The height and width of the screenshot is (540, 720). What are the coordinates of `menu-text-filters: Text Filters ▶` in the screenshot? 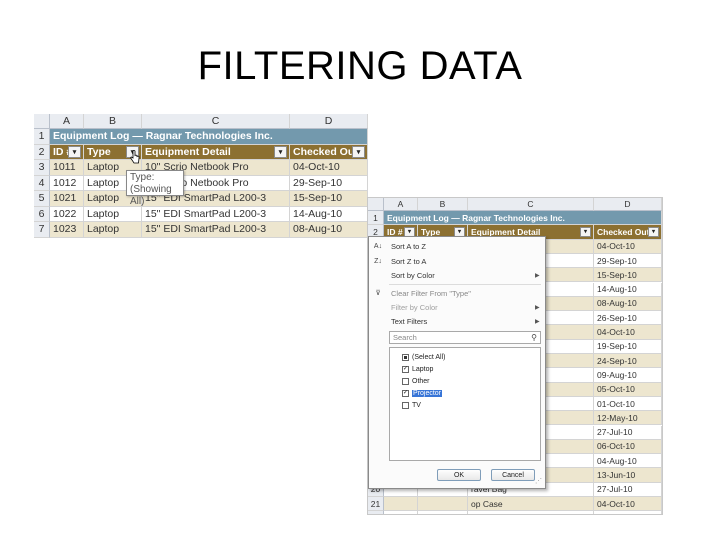 It's located at (457, 321).